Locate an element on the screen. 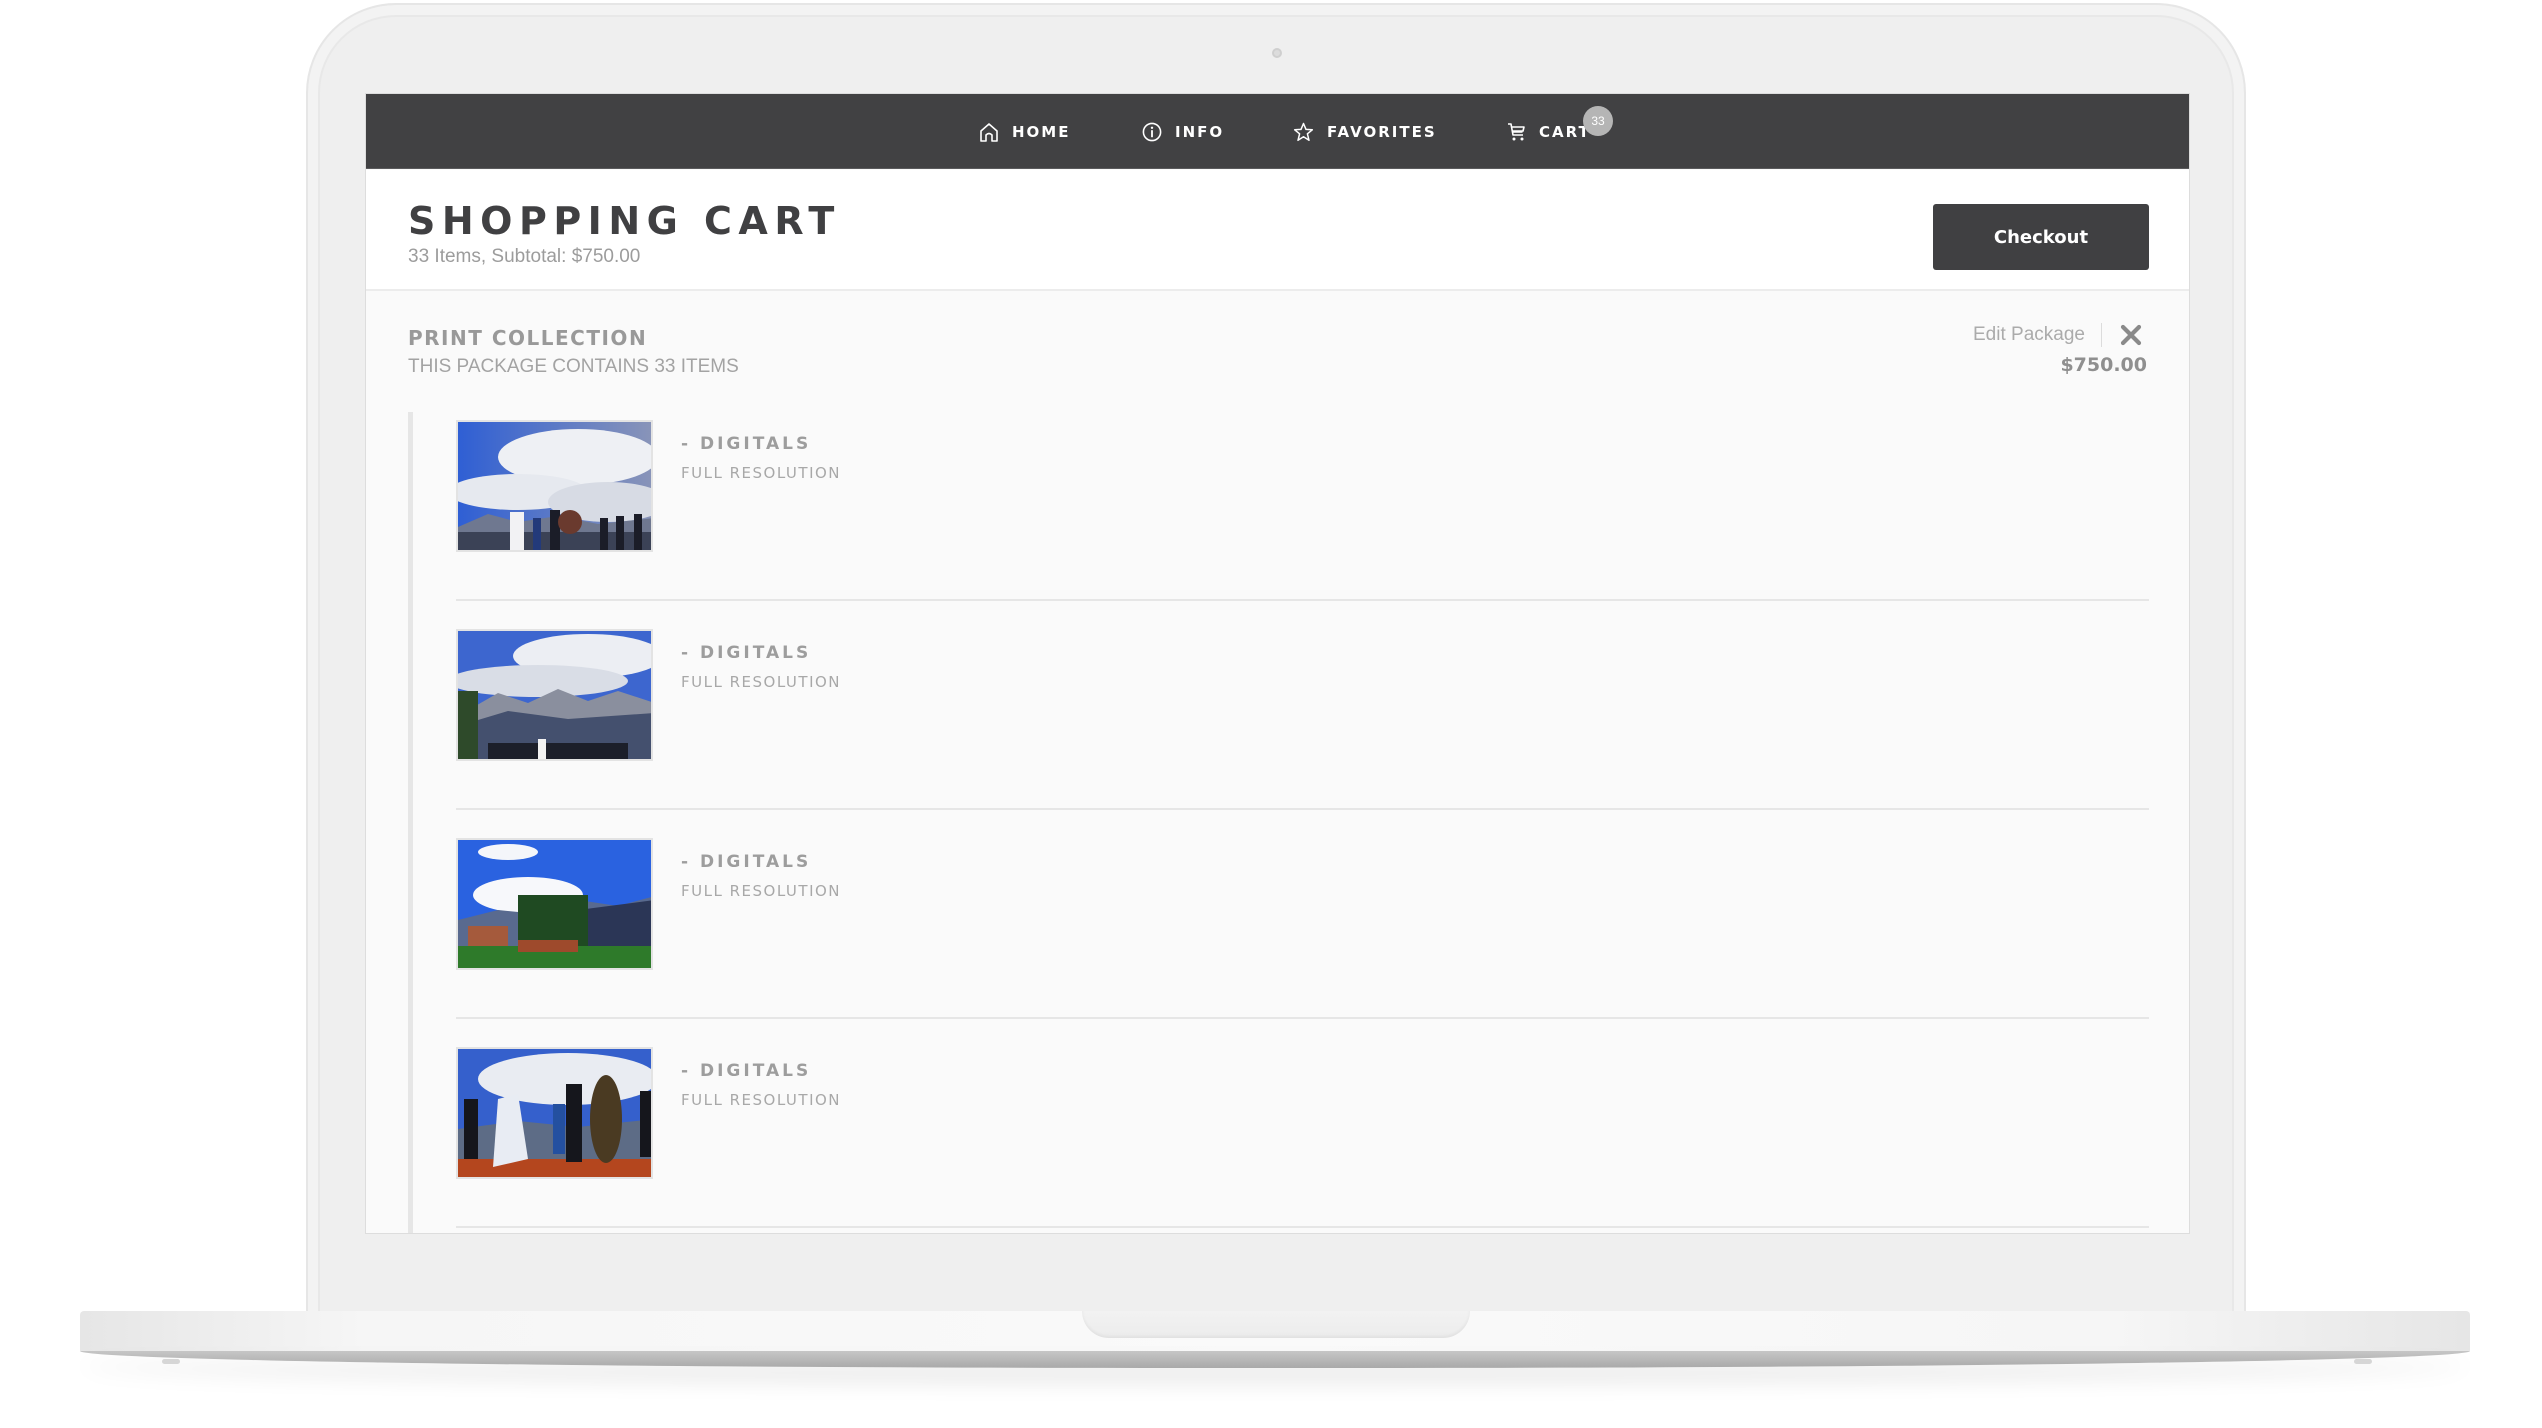 This screenshot has width=2542, height=1428. laptop-hinge-notch is located at coordinates (1276, 1324).